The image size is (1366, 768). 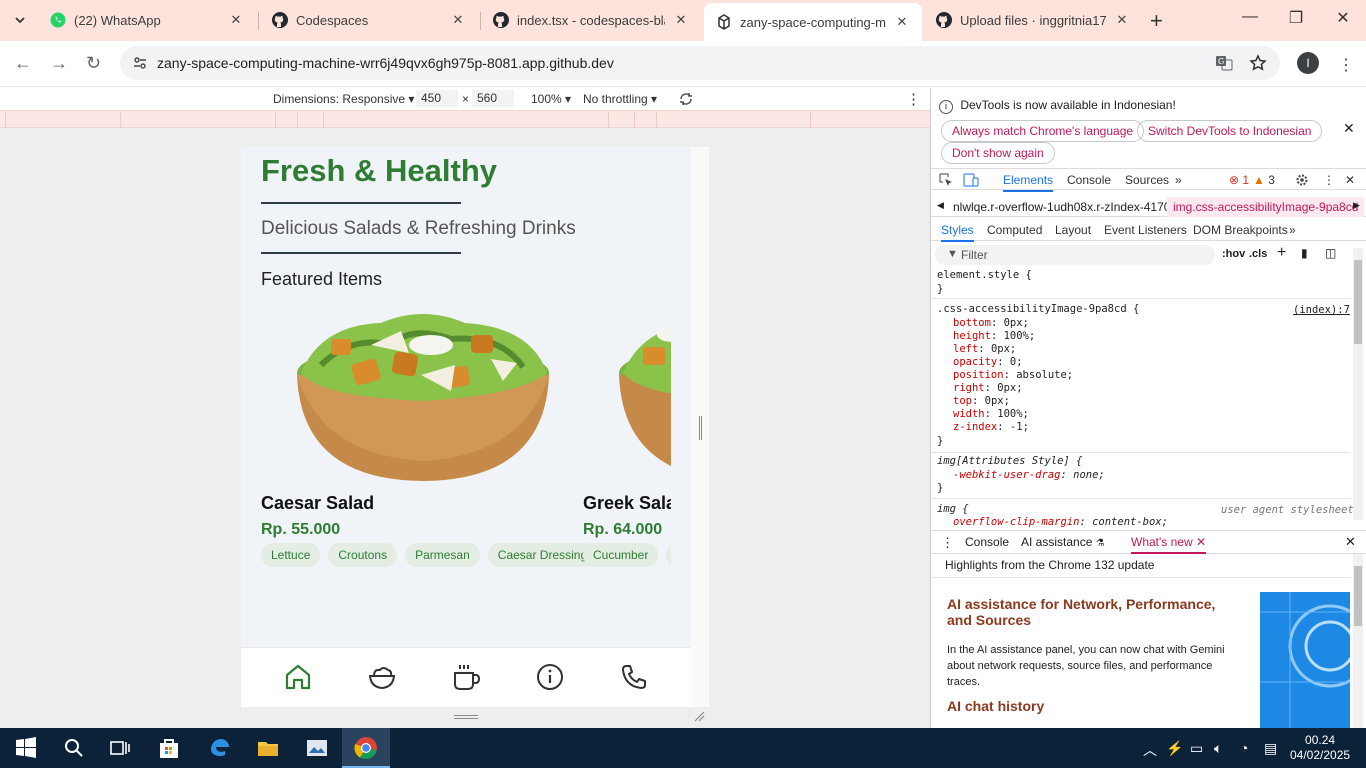 What do you see at coordinates (1305, 660) in the screenshot?
I see `whats-new-thumbnail` at bounding box center [1305, 660].